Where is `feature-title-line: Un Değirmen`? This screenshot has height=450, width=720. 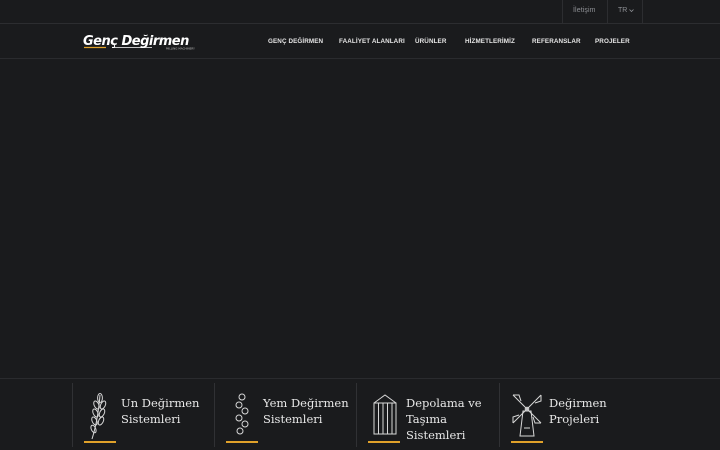 feature-title-line: Un Değirmen is located at coordinates (160, 403).